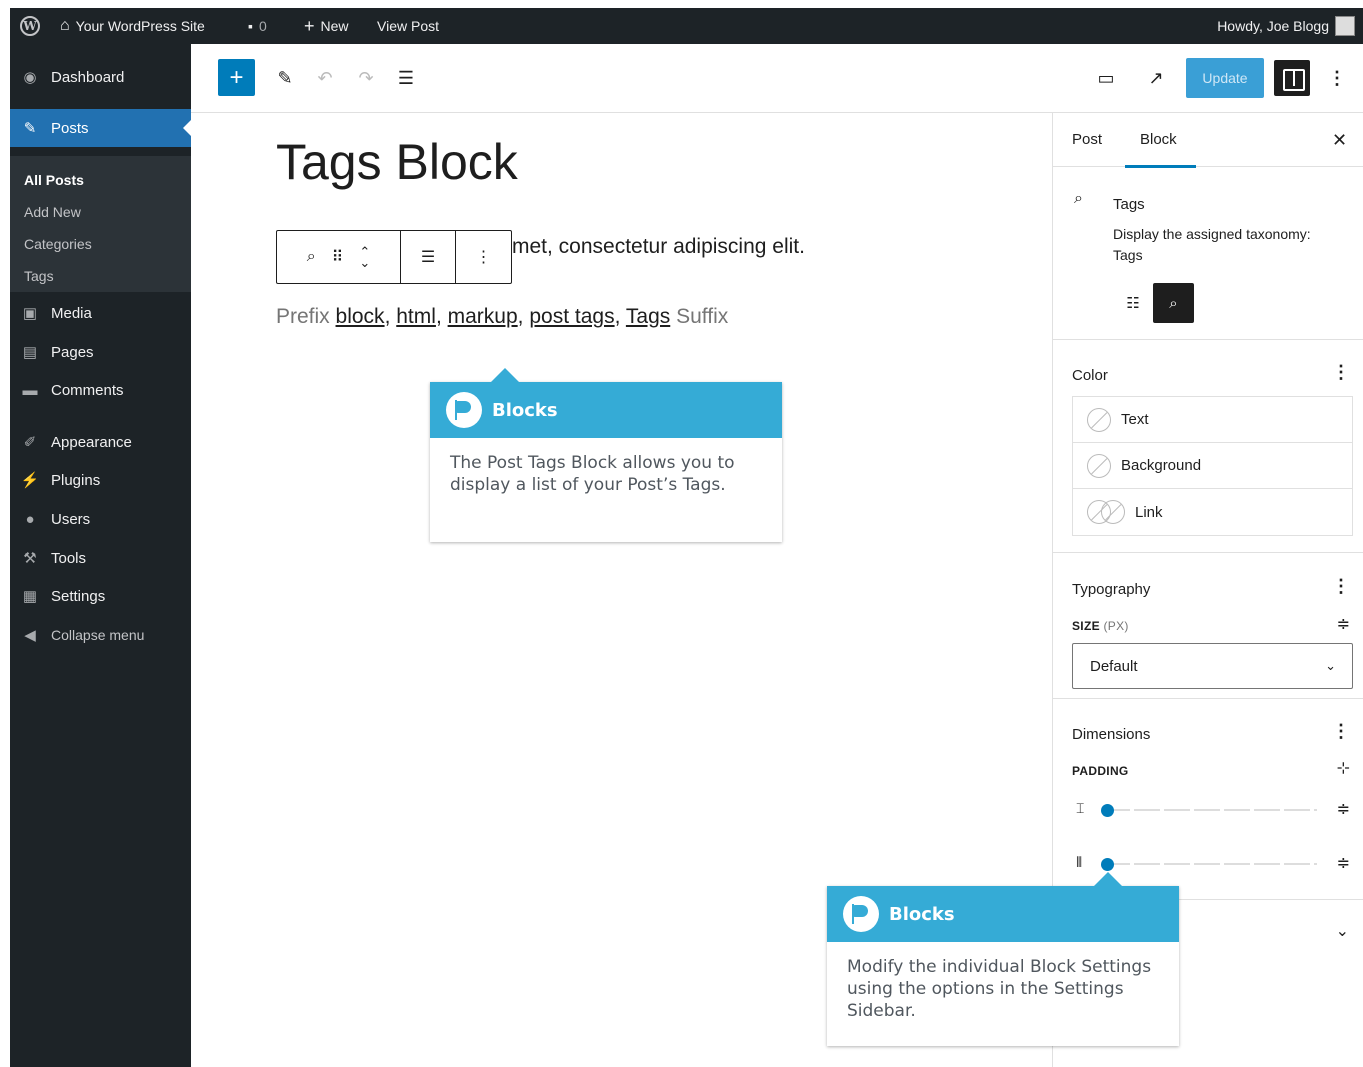  Describe the element at coordinates (571, 316) in the screenshot. I see `tag-link: post tags` at that location.